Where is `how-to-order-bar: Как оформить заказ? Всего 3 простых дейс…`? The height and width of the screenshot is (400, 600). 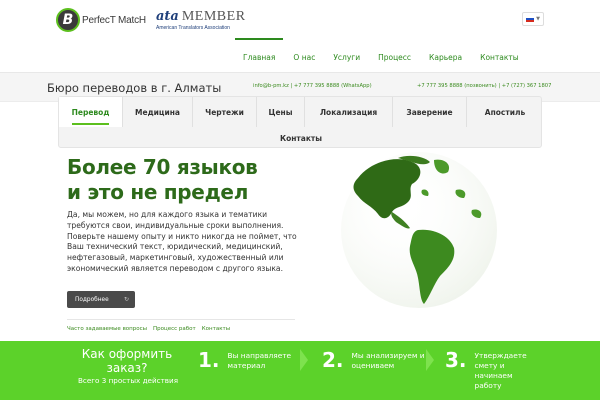
how-to-order-bar: Как оформить заказ? Всего 3 простых дейс… is located at coordinates (300, 370).